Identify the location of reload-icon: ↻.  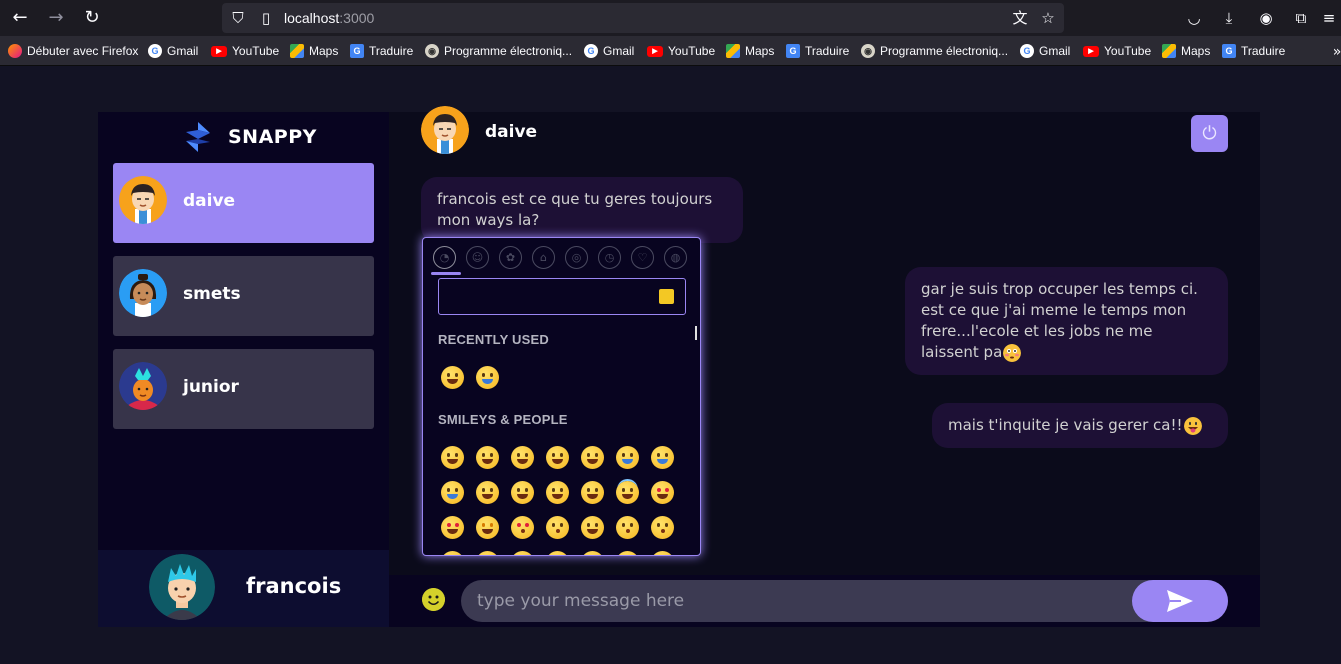
(92, 18).